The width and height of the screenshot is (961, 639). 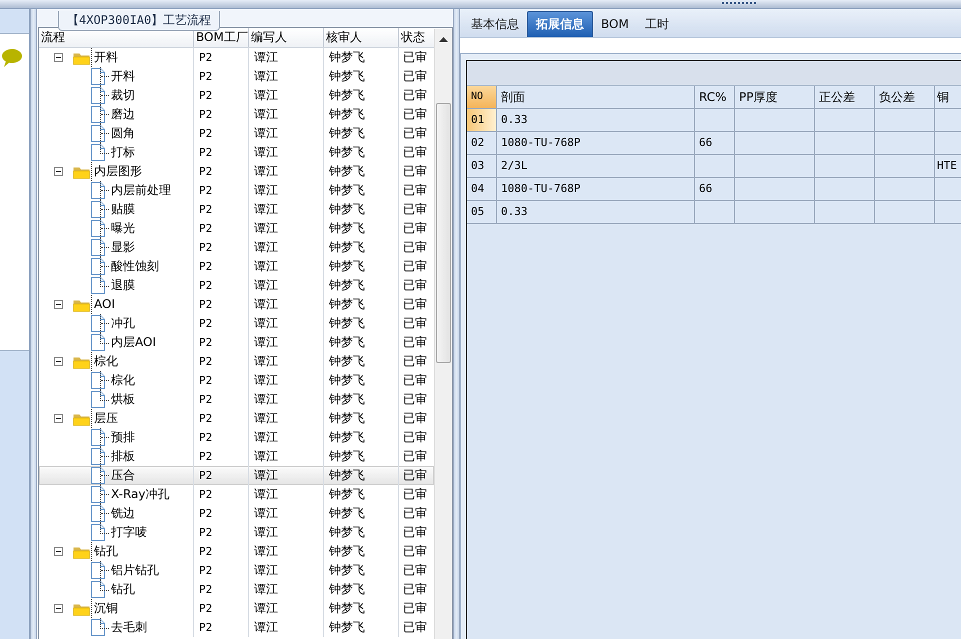 I want to click on tree-item-label: 排板, so click(x=123, y=456).